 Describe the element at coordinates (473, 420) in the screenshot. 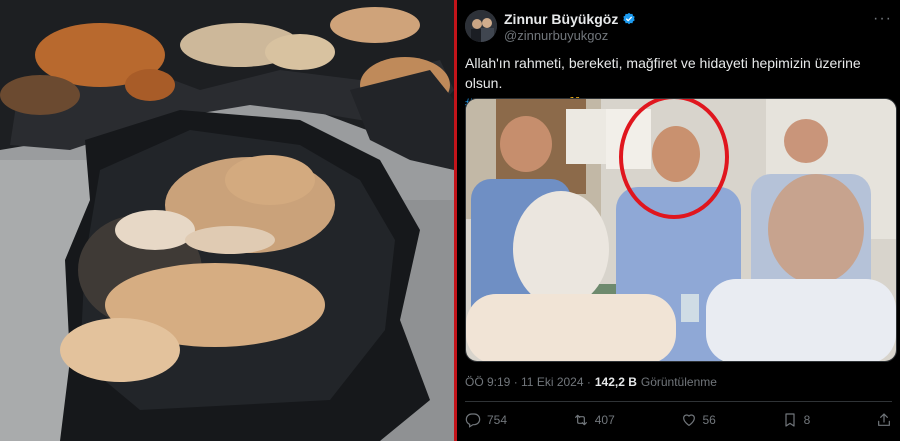

I see `reply-icon` at that location.